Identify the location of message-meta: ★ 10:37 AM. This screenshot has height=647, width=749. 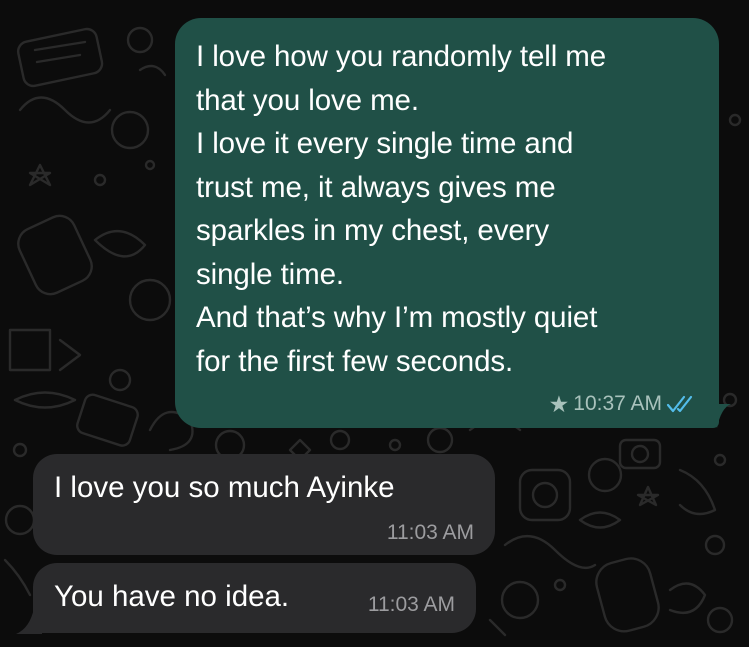
(622, 404).